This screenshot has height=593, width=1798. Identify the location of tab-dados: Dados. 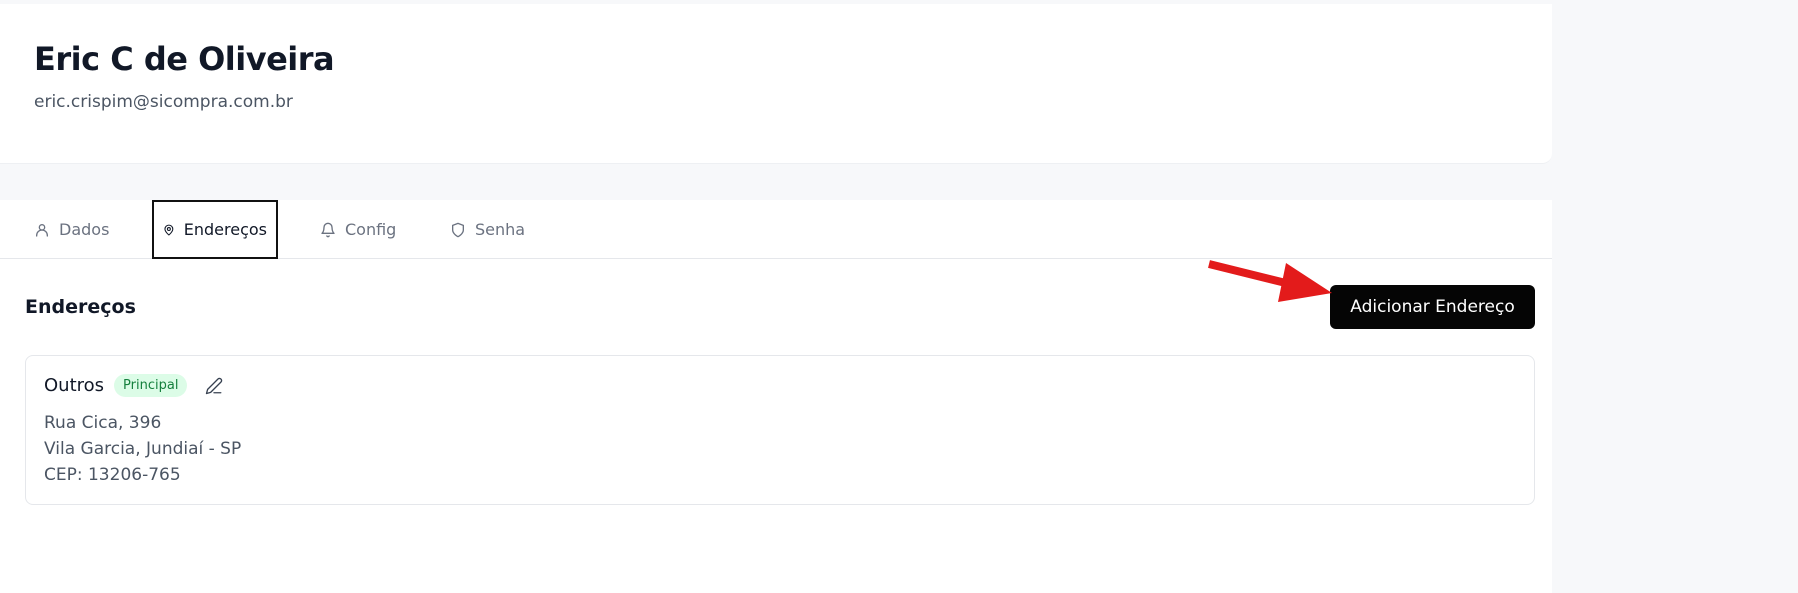
(71, 229).